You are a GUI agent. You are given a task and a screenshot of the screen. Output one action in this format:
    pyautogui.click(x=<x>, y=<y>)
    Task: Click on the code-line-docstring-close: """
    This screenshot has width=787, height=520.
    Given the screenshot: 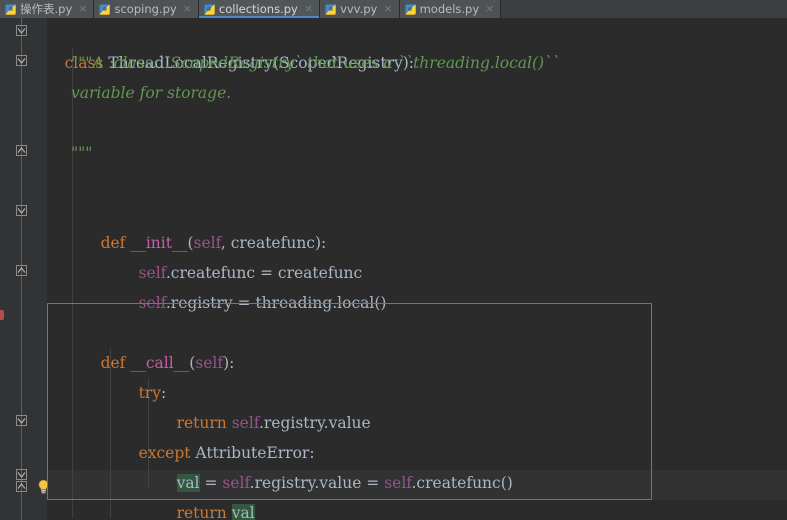 What is the action you would take?
    pyautogui.click(x=82, y=153)
    